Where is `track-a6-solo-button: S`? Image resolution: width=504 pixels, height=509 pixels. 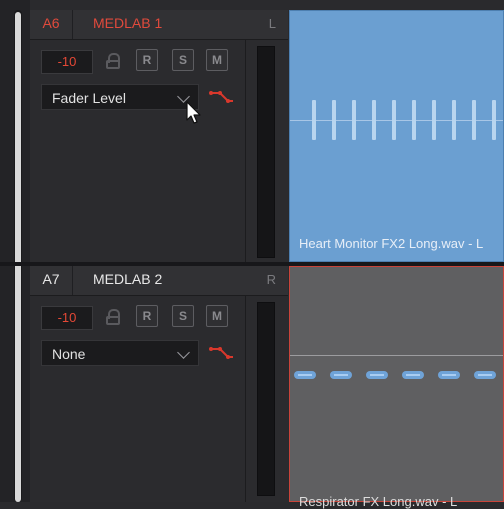
track-a6-solo-button: S is located at coordinates (183, 60).